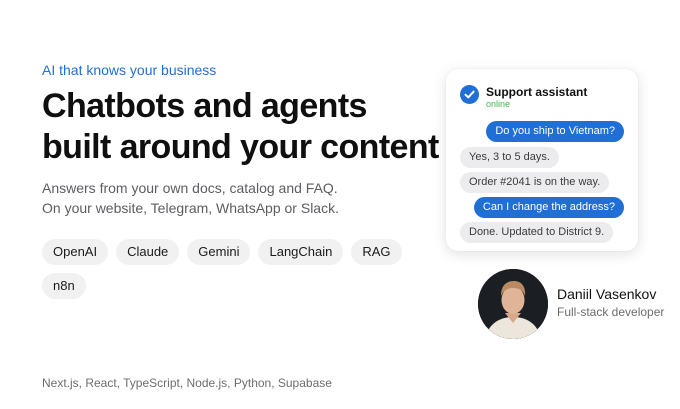  Describe the element at coordinates (204, 106) in the screenshot. I see `headline-line-1: Chatbots and agents` at that location.